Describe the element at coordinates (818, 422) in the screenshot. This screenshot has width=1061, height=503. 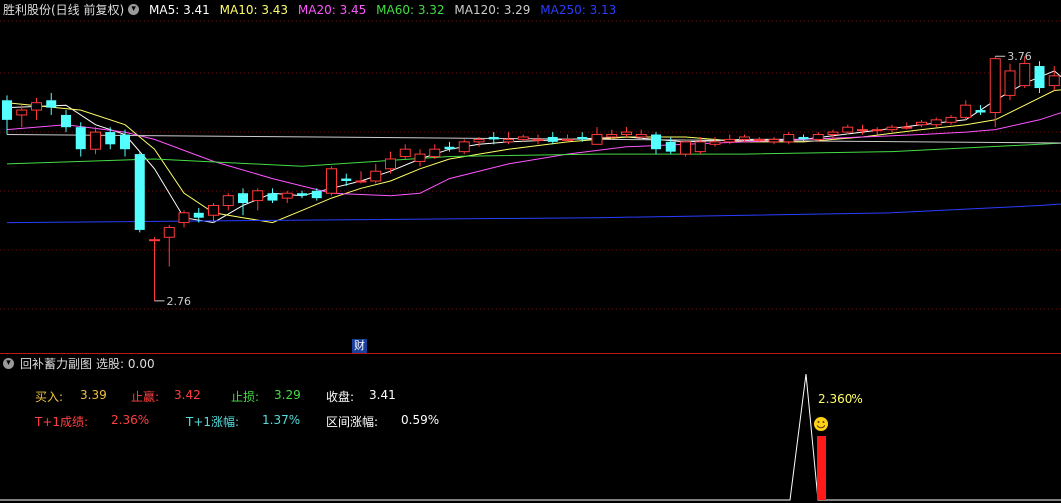
I see `smiley-eye` at that location.